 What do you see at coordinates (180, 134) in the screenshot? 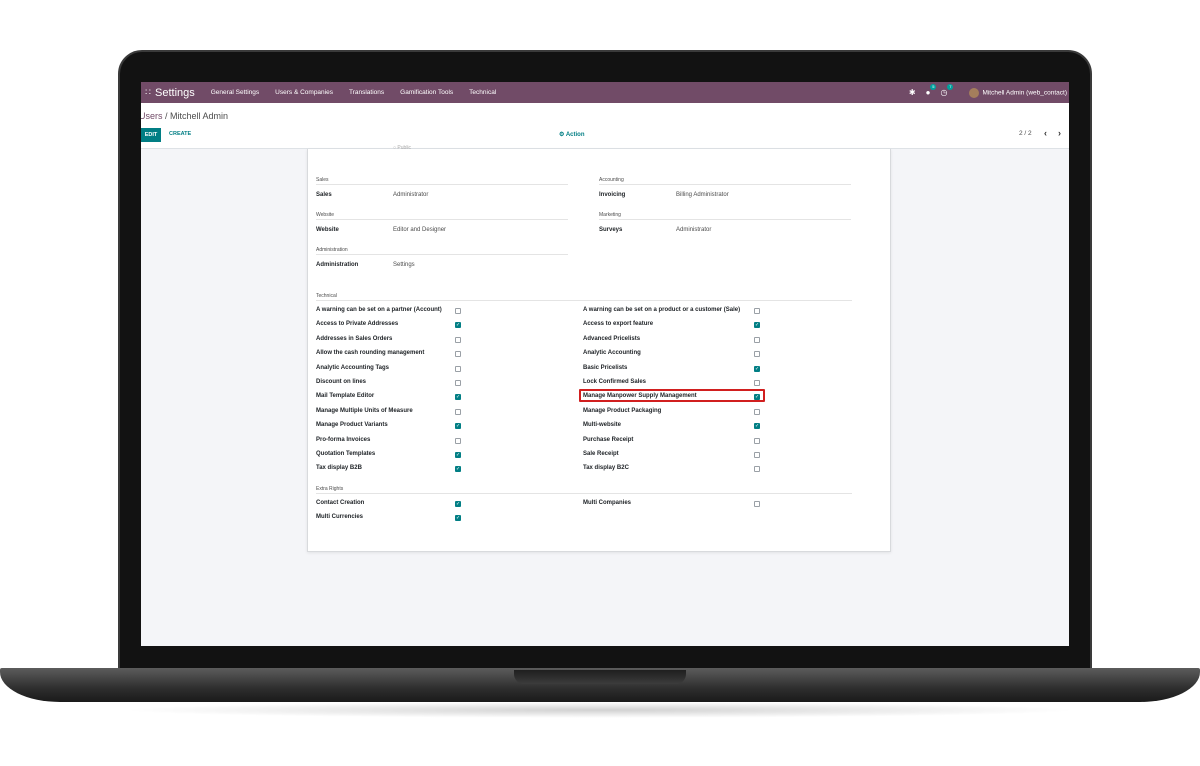
I see `create-button: CREATE` at bounding box center [180, 134].